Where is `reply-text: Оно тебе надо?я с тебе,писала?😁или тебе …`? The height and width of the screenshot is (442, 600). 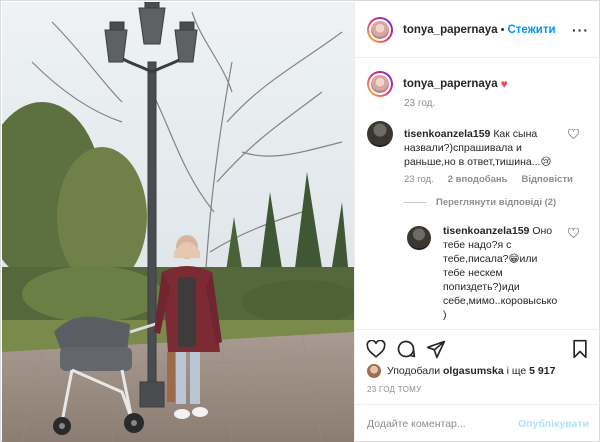 reply-text: Оно тебе надо?я с тебе,писала?😁или тебе … is located at coordinates (500, 273).